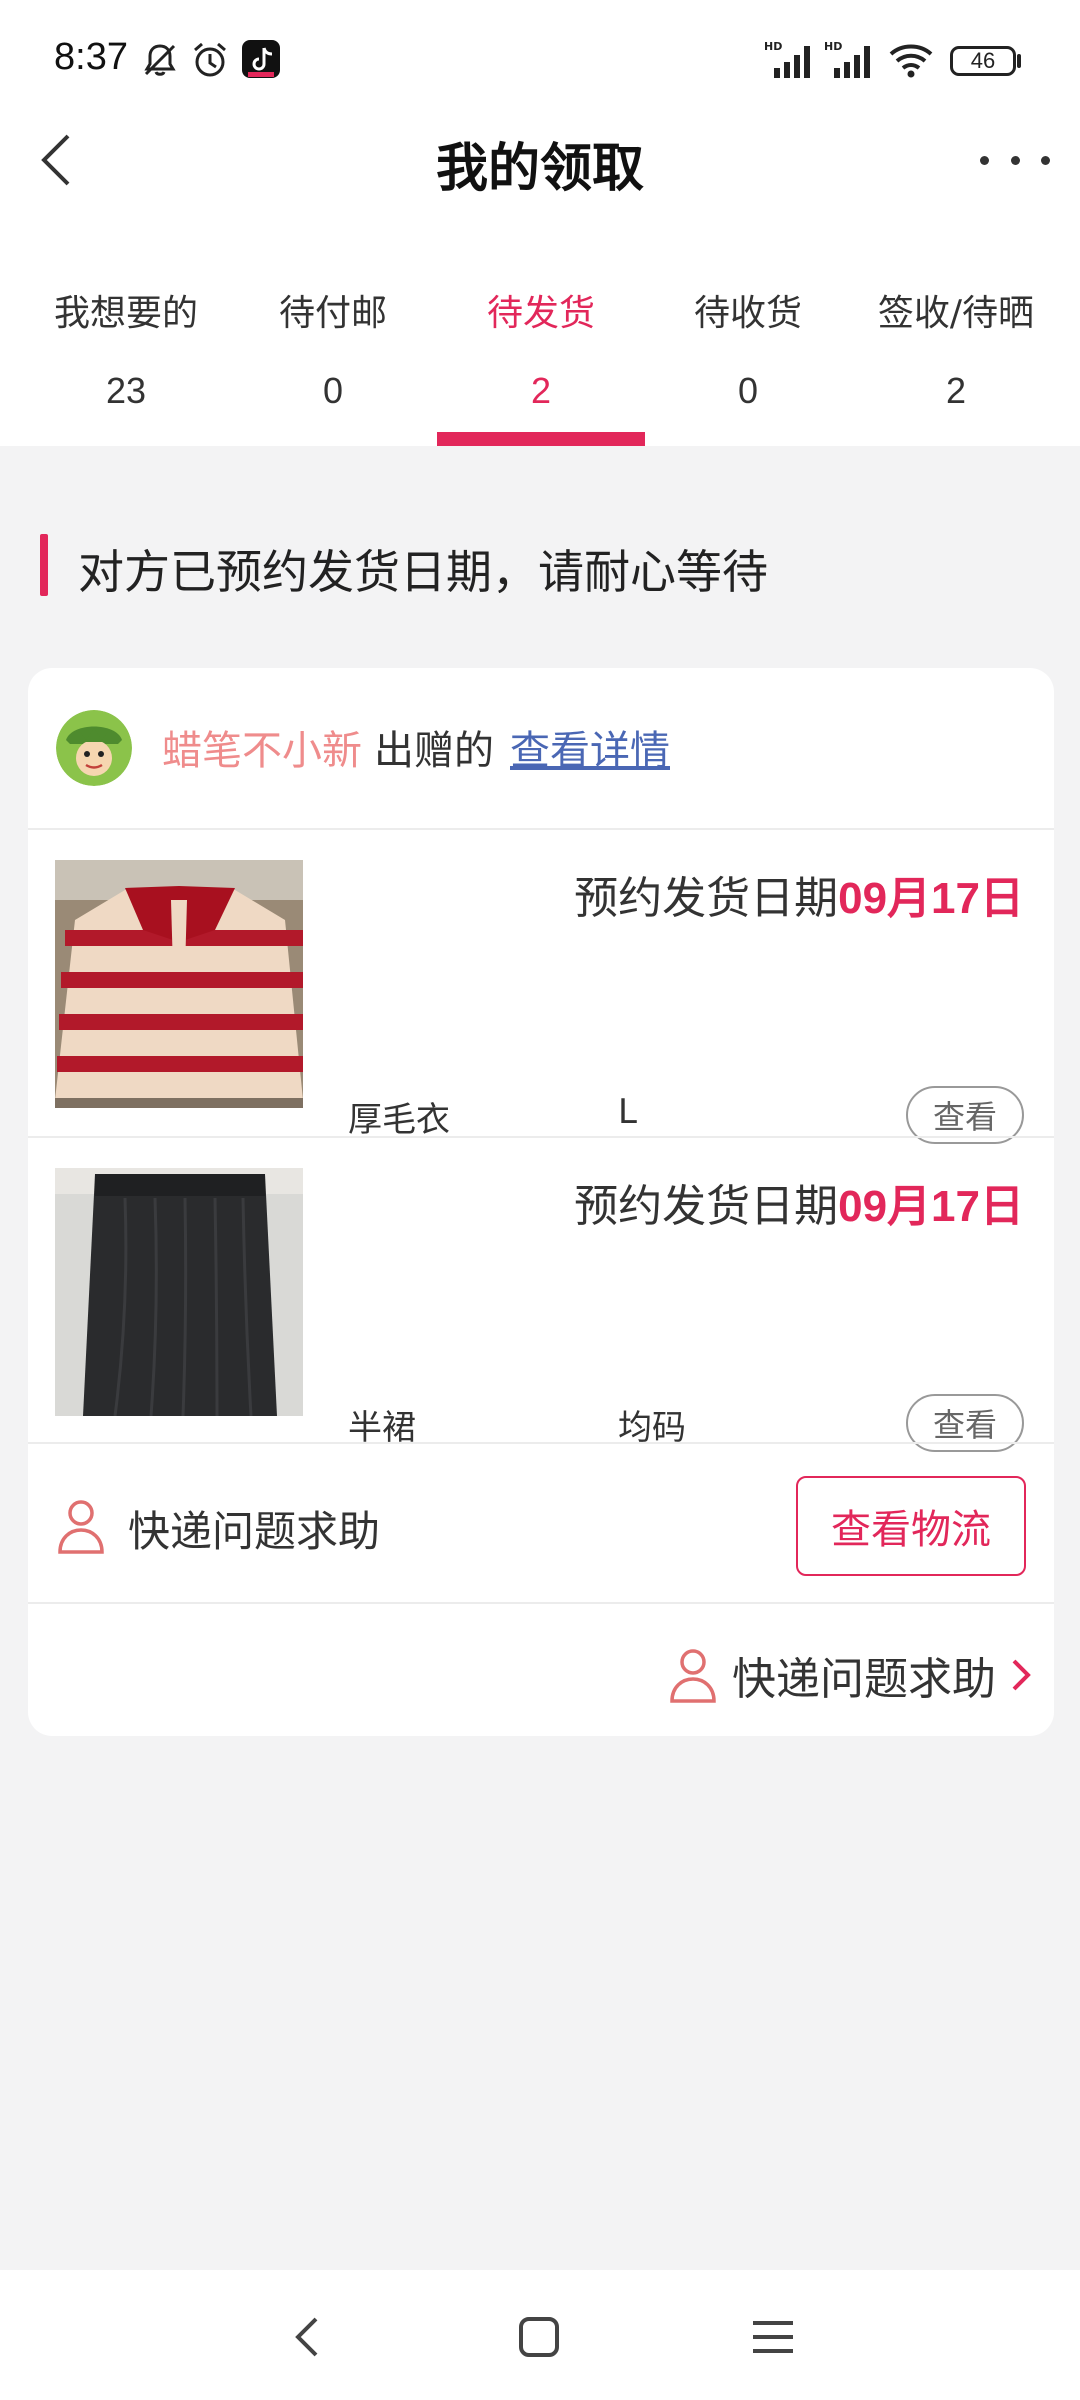  What do you see at coordinates (541, 1670) in the screenshot?
I see `help-link-row: 快递问题求助` at bounding box center [541, 1670].